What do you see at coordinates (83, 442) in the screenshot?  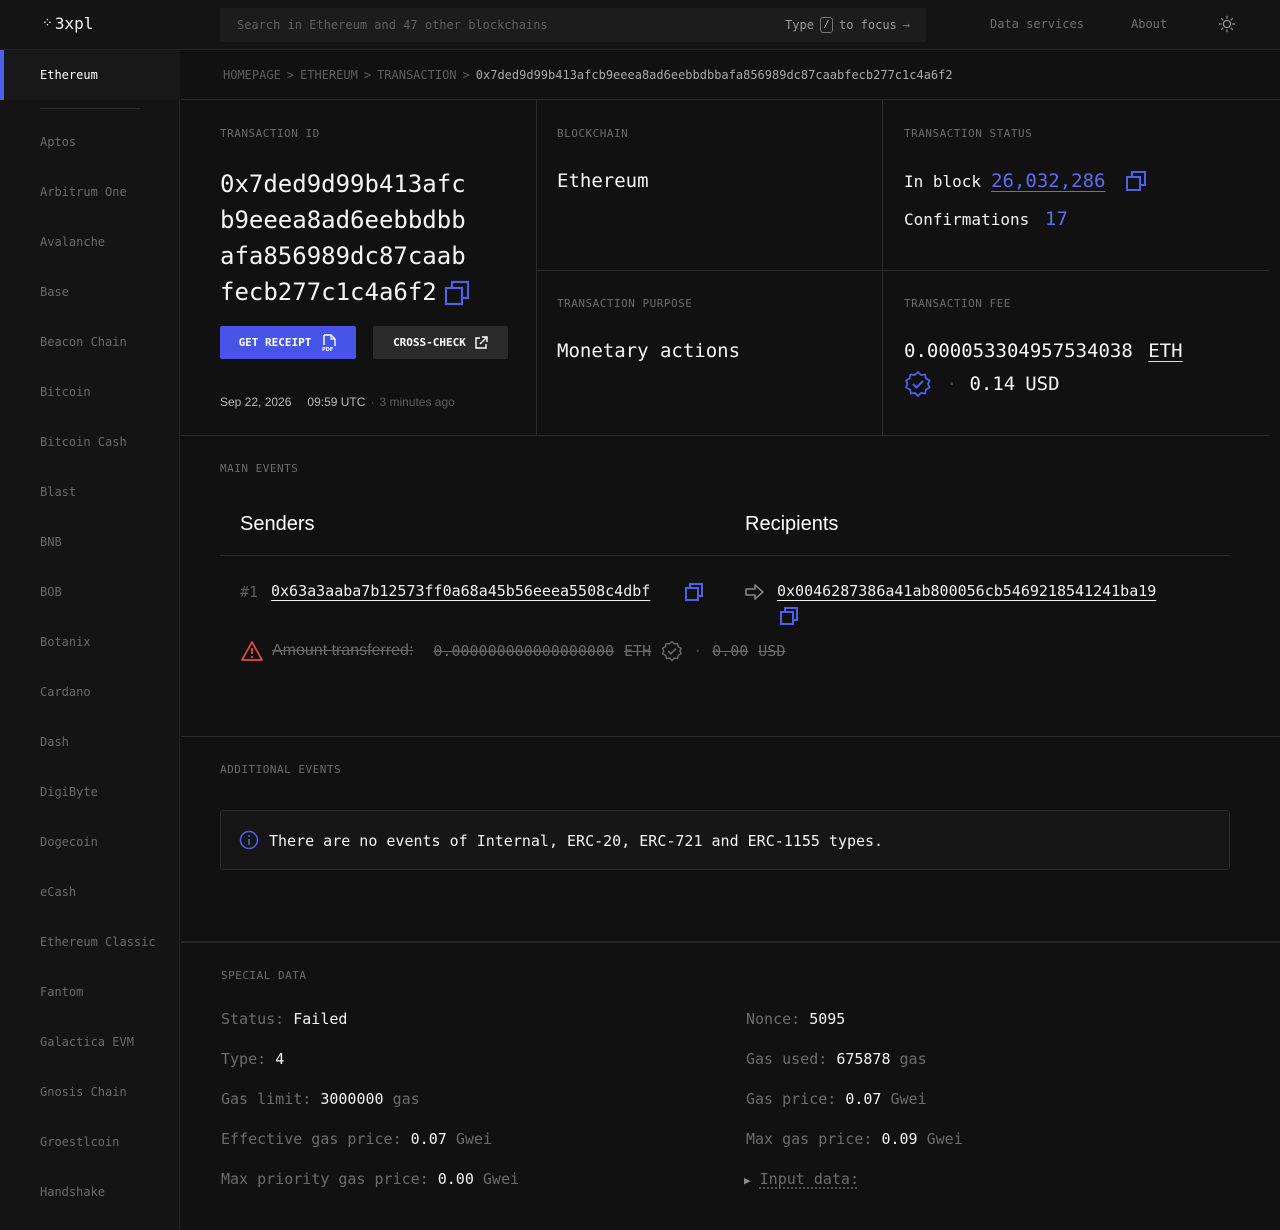 I see `sidebar-item-bitcoin-cash: Bitcoin Cash` at bounding box center [83, 442].